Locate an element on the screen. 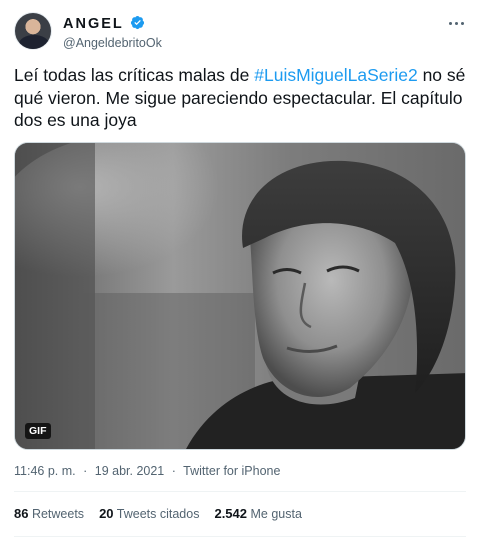  author-names: ANGEL @AngeldebritoOk is located at coordinates (112, 33).